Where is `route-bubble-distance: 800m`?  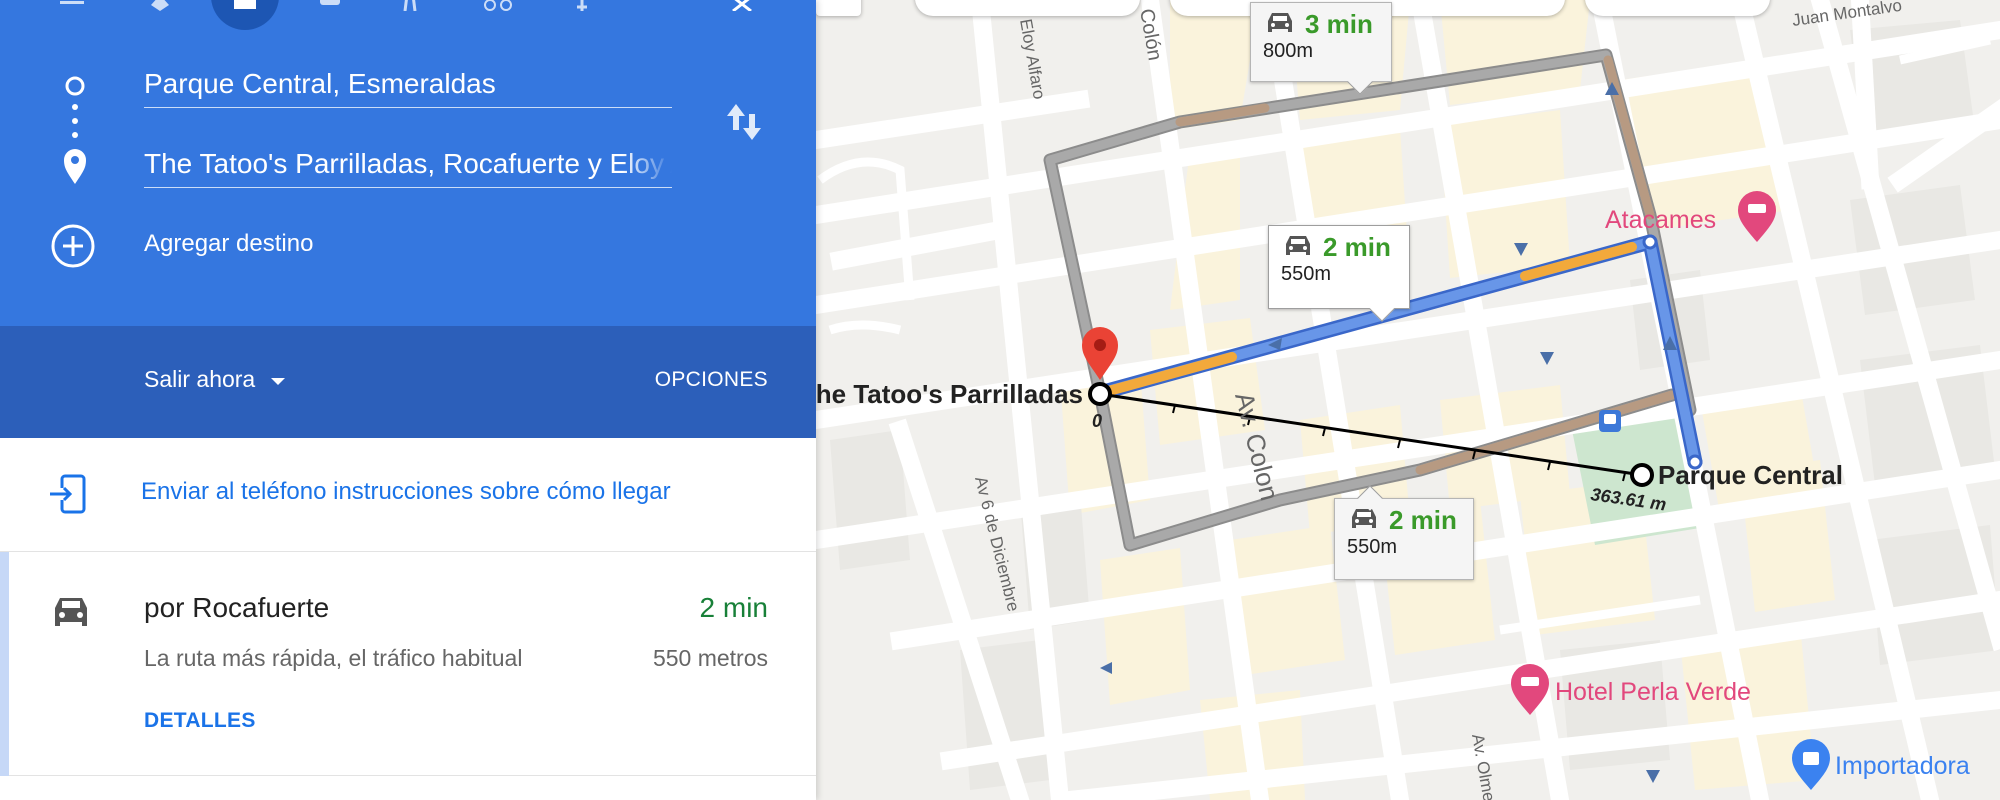 route-bubble-distance: 800m is located at coordinates (1288, 51).